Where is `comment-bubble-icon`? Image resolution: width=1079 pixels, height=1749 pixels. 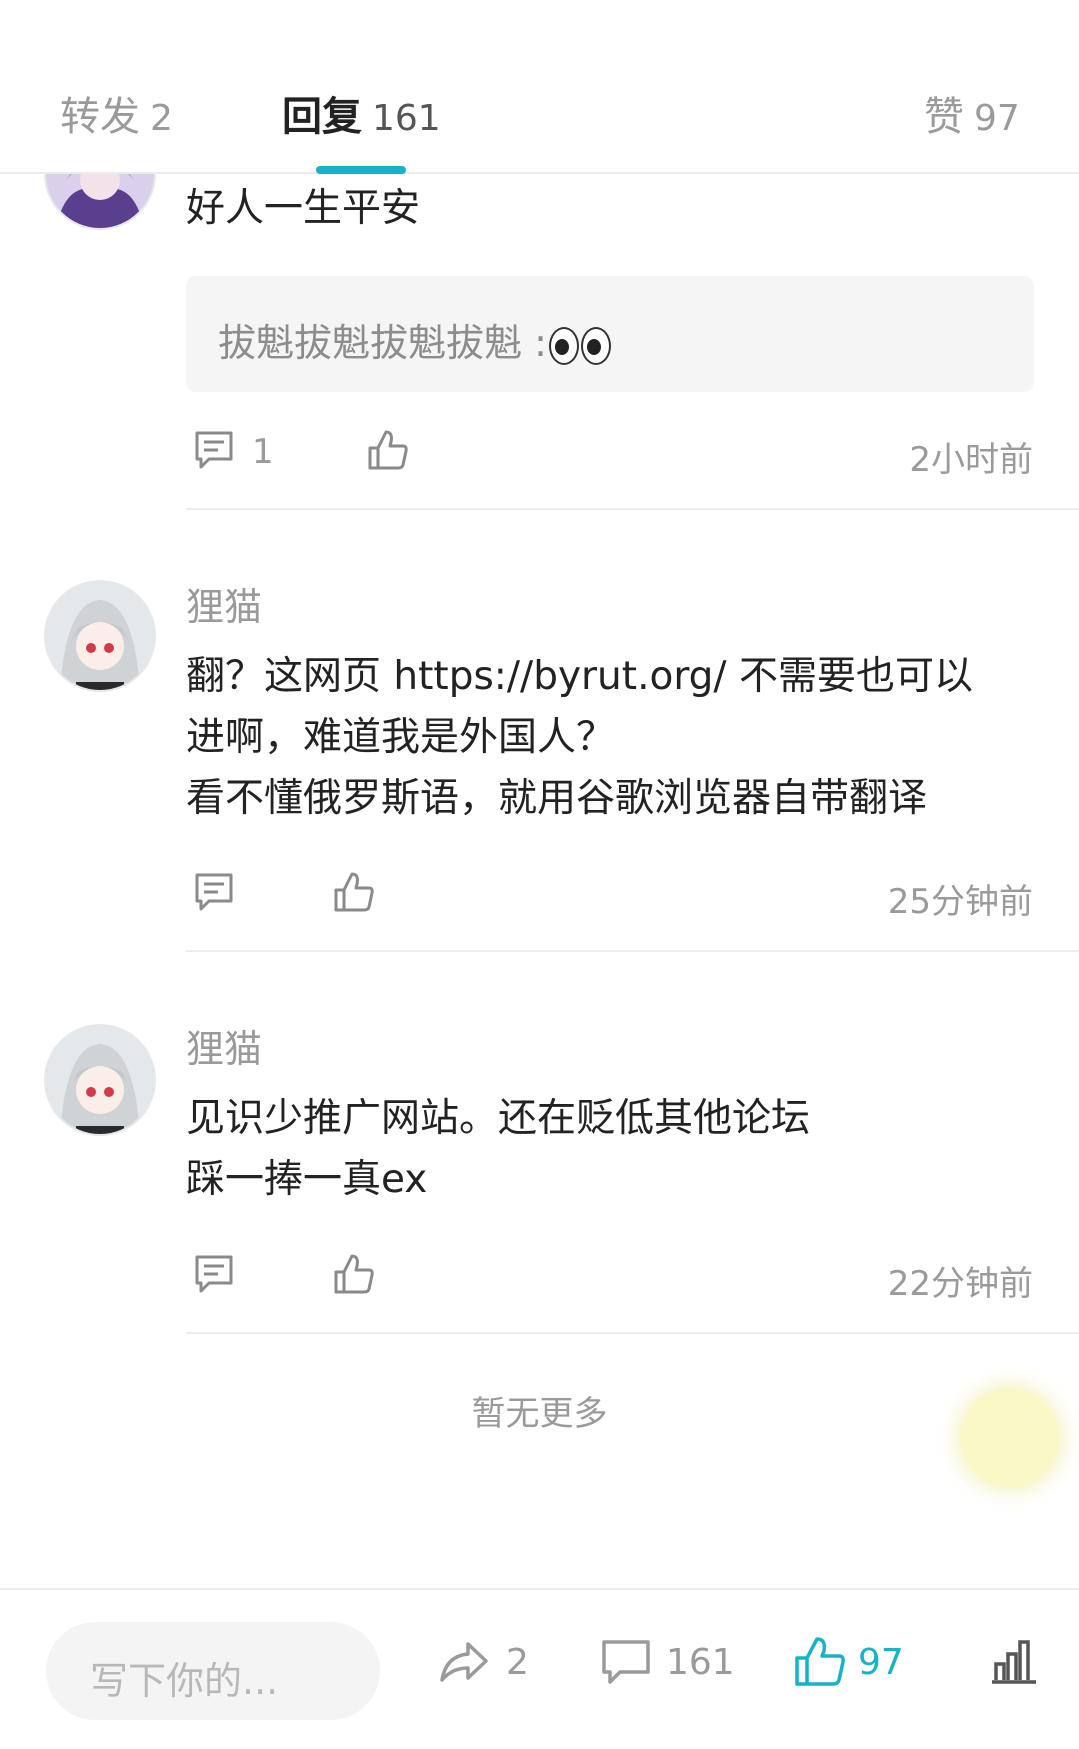
comment-bubble-icon is located at coordinates (626, 1662).